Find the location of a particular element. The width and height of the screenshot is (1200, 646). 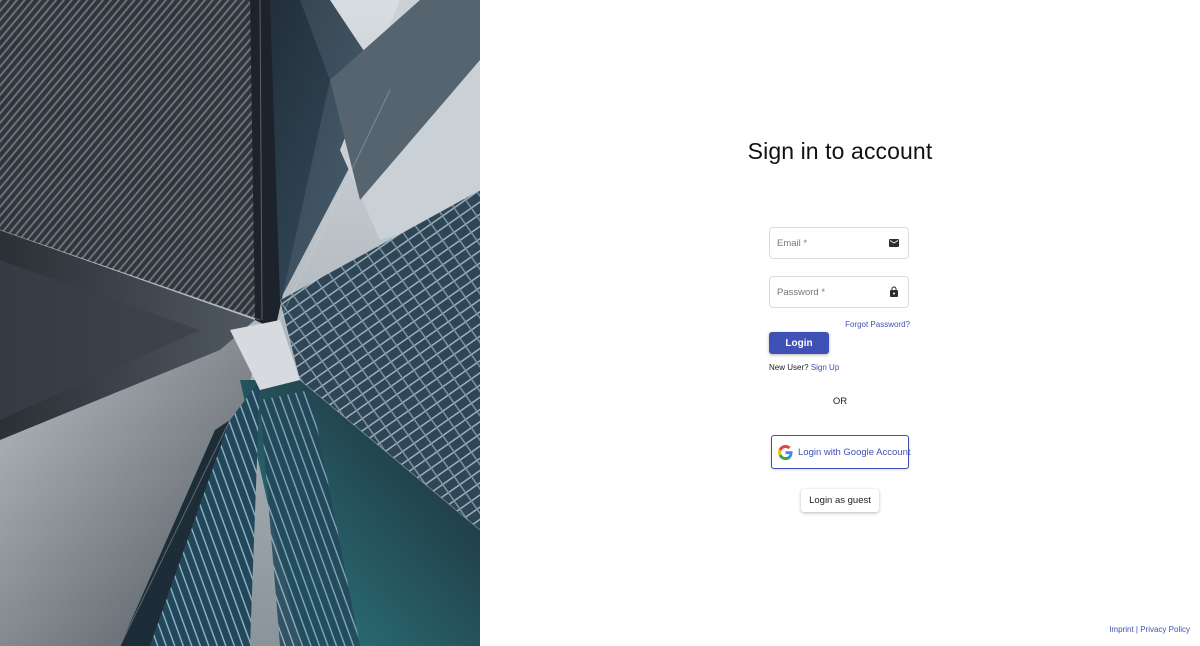

email-field is located at coordinates (839, 243).